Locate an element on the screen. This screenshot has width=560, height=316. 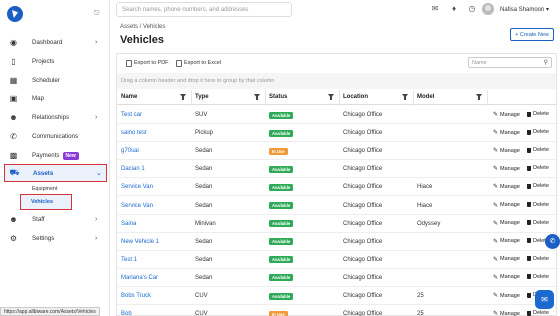
column-header-model: Model is located at coordinates (425, 97).